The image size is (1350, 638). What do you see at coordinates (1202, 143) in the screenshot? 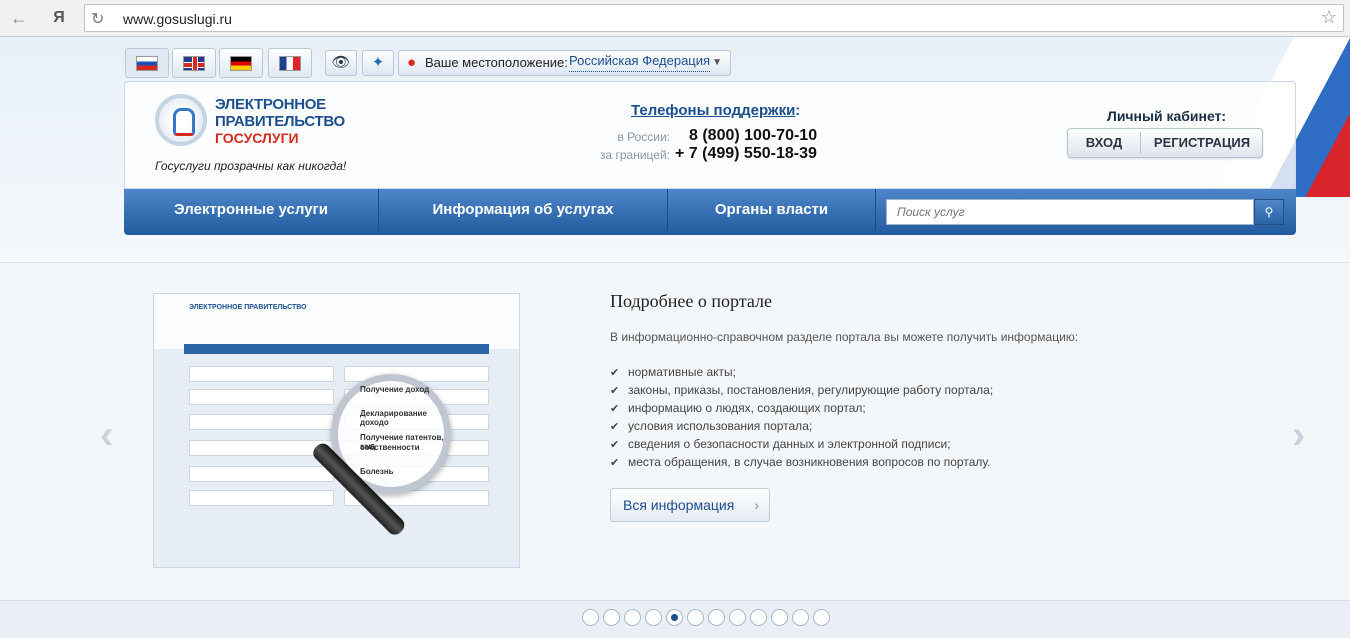
I see `register-button: РЕГИСТРАЦИЯ` at bounding box center [1202, 143].